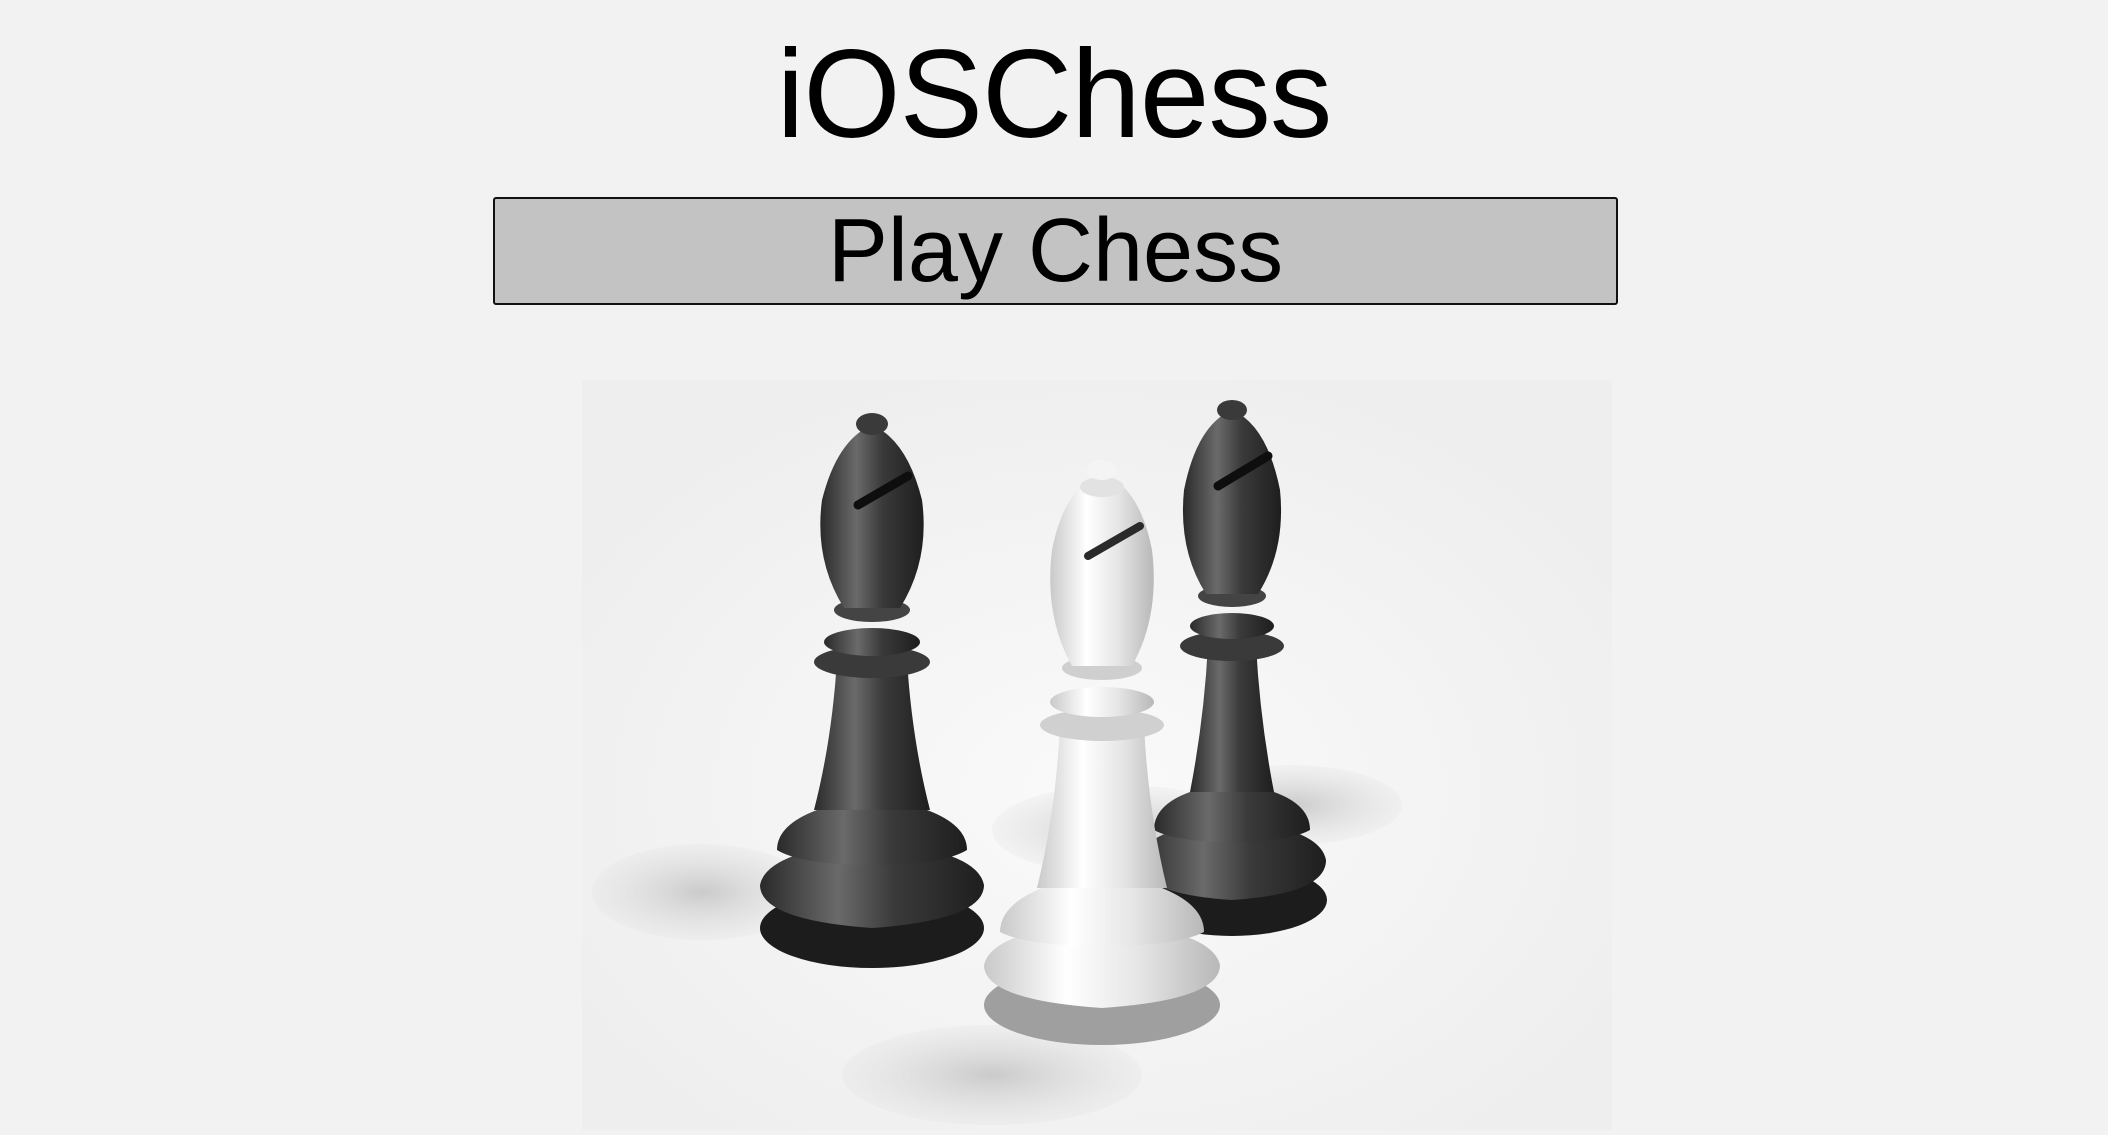  Describe the element at coordinates (1054, 94) in the screenshot. I see `app-title: iOSChess` at that location.